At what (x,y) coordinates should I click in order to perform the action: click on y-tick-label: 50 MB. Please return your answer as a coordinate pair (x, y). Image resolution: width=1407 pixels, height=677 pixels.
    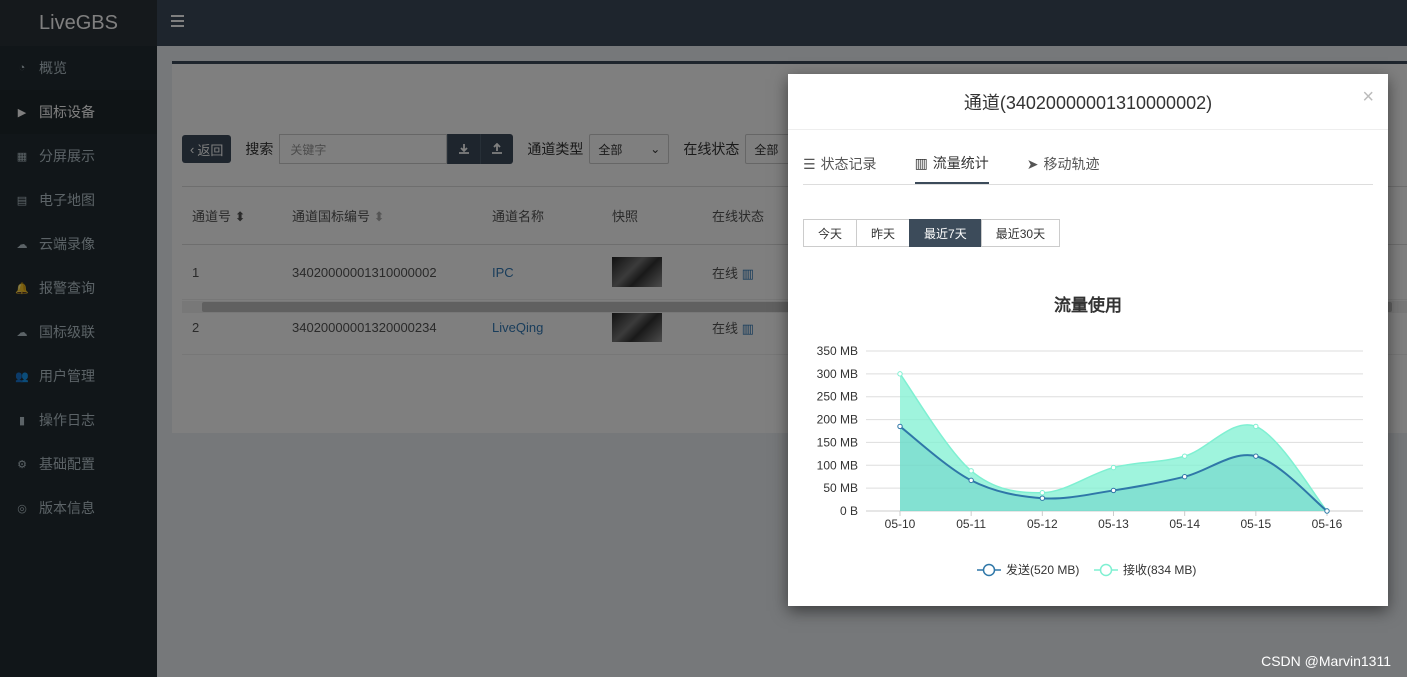
    Looking at the image, I should click on (840, 488).